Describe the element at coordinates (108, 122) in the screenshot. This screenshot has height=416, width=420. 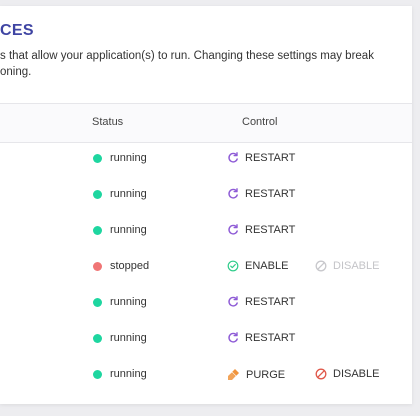
I see `status-column-header: Status` at that location.